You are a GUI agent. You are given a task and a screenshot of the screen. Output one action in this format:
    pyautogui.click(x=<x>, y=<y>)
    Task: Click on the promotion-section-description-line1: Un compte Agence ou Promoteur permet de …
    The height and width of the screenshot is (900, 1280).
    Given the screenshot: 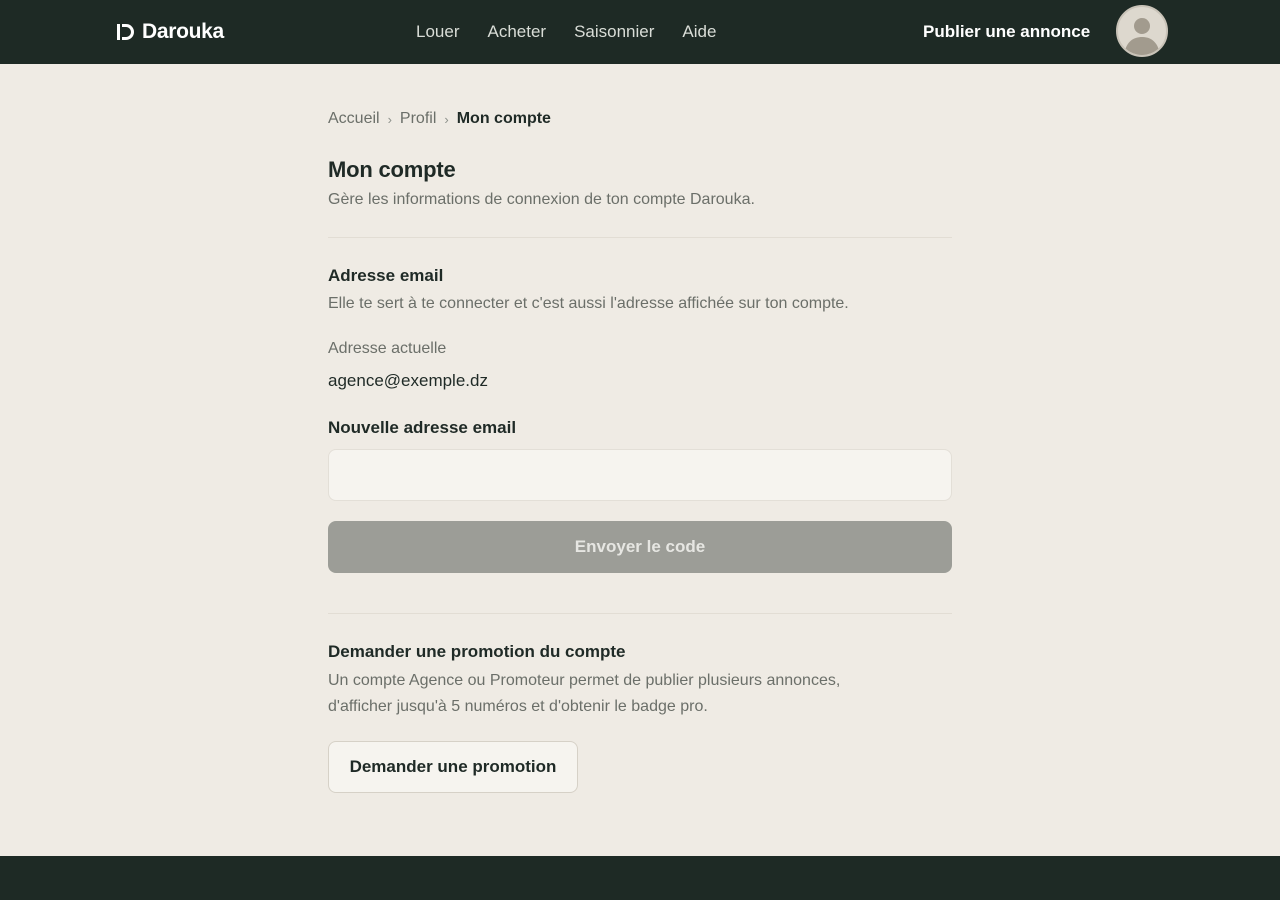 What is the action you would take?
    pyautogui.click(x=584, y=680)
    